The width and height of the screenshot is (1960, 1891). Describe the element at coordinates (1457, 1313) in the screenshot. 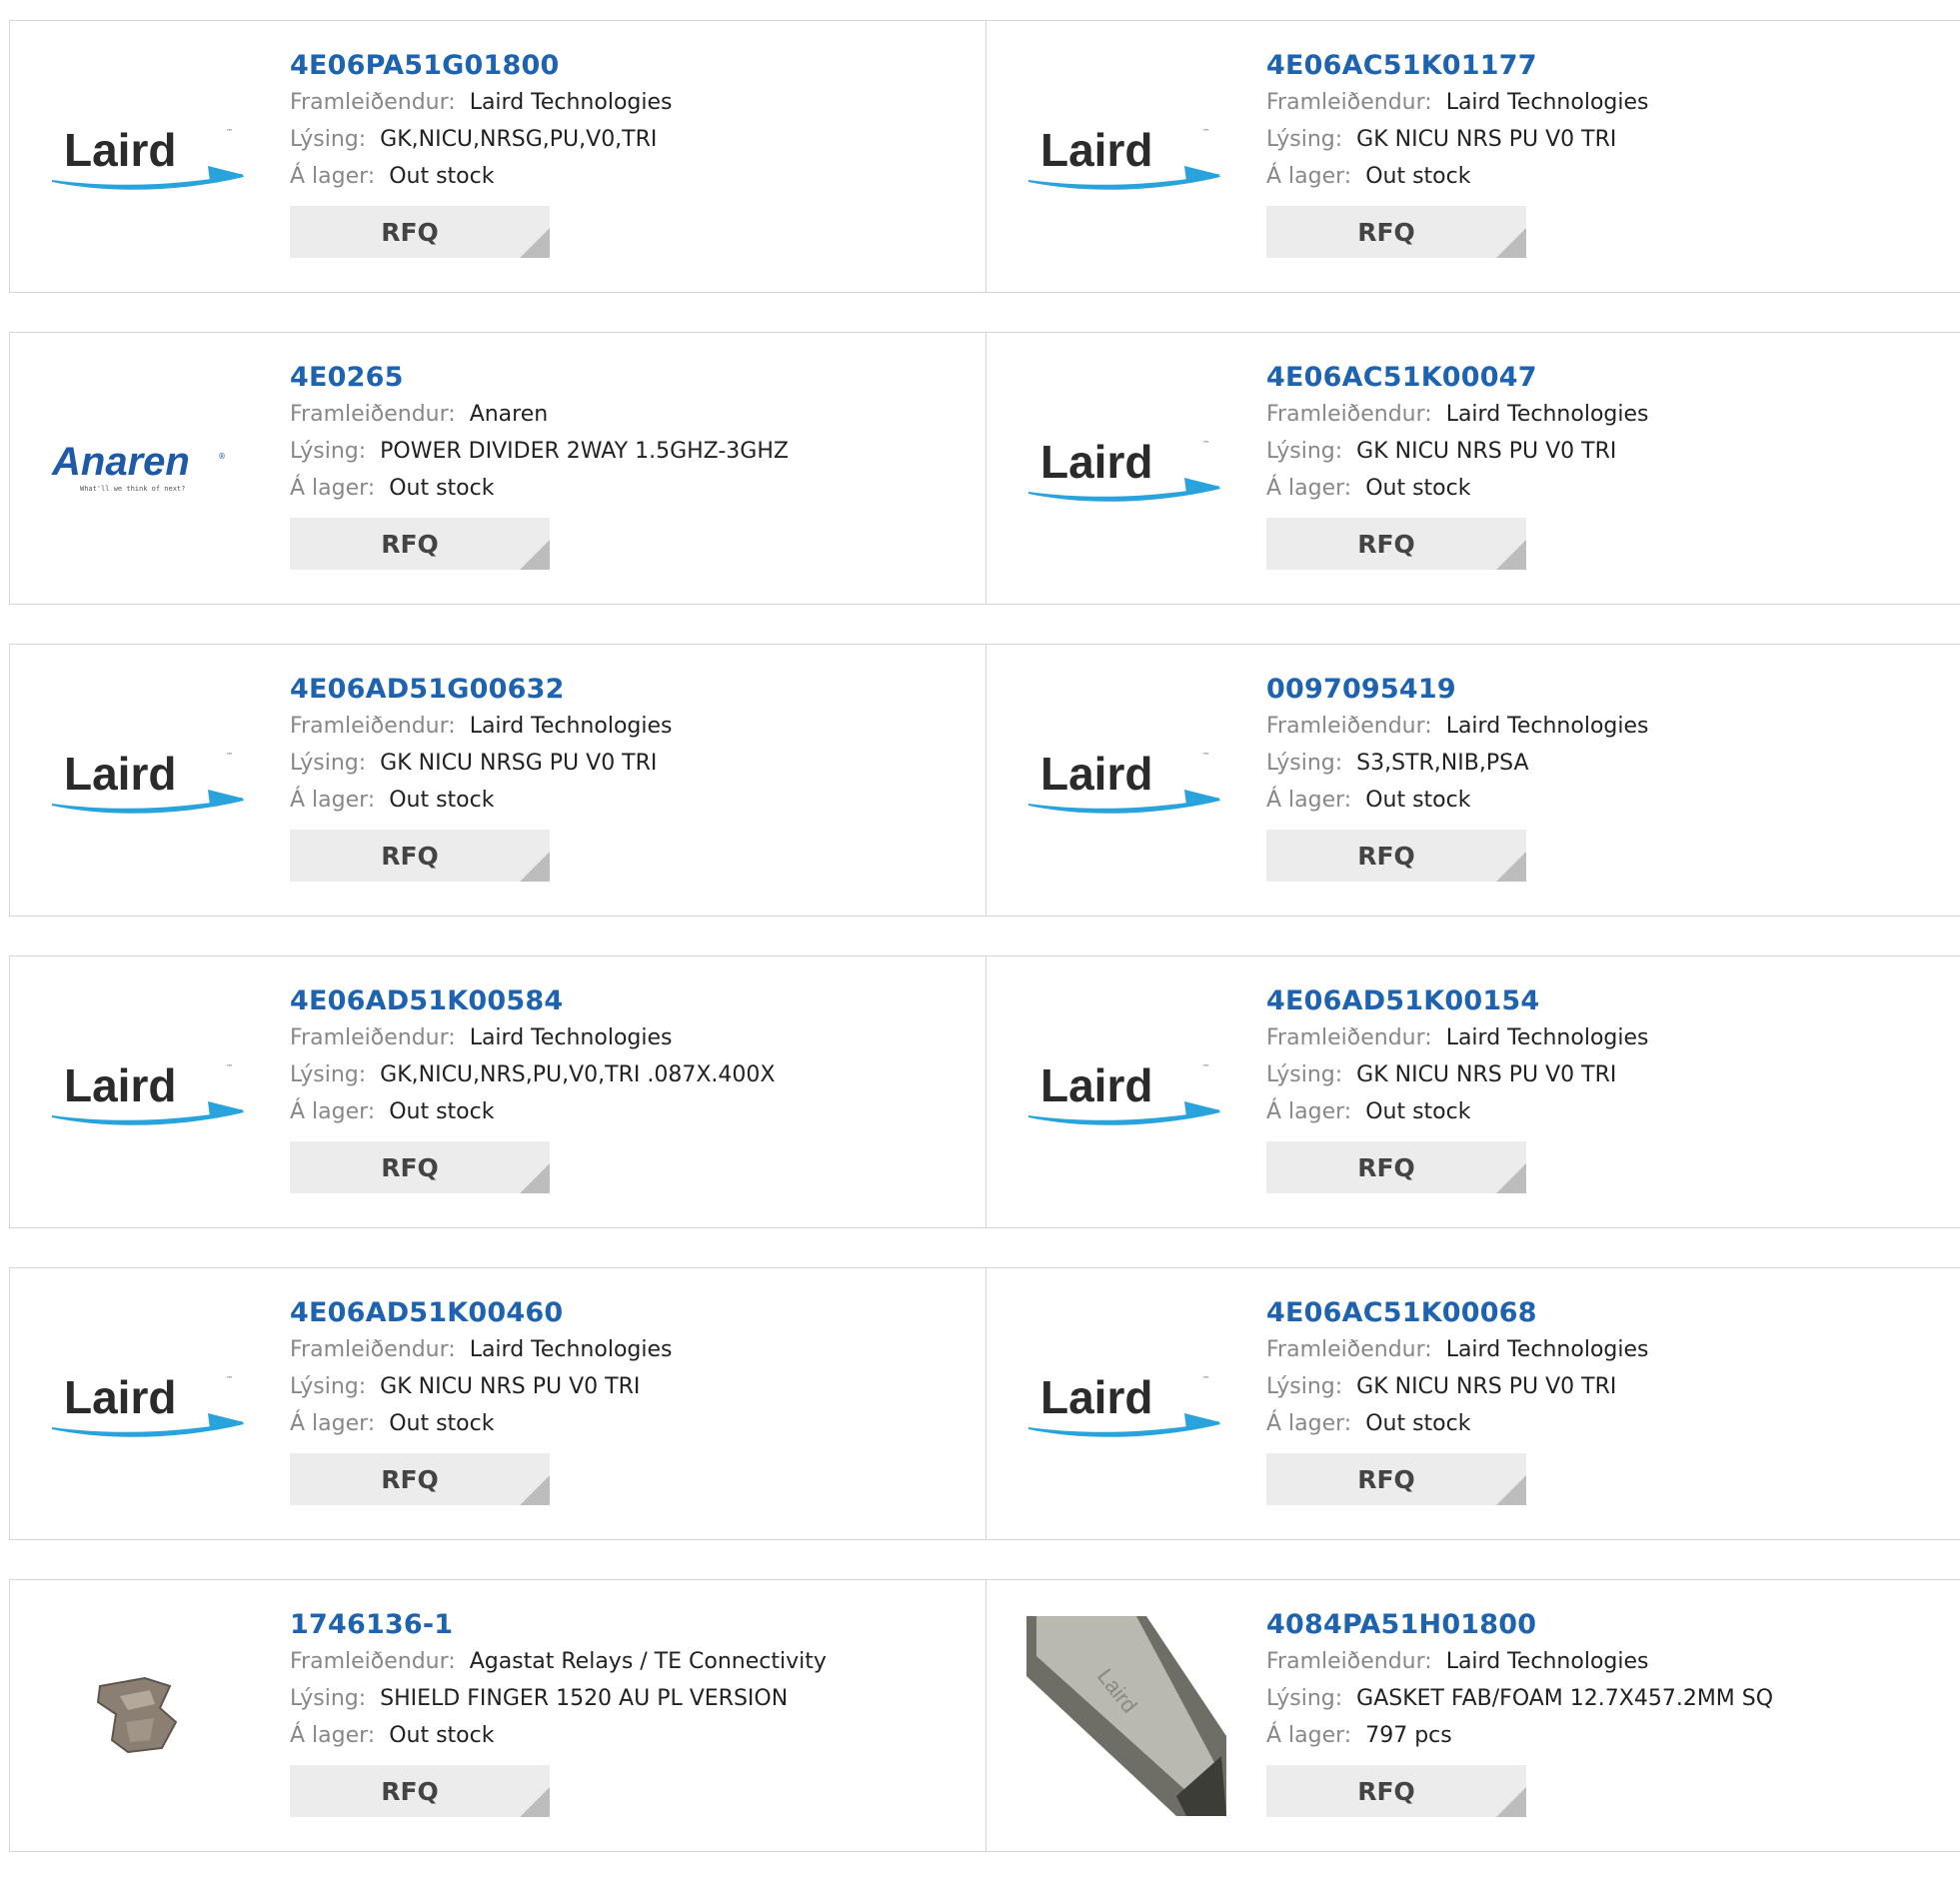

I see `part-number-link: 4E06AC51K00068` at that location.